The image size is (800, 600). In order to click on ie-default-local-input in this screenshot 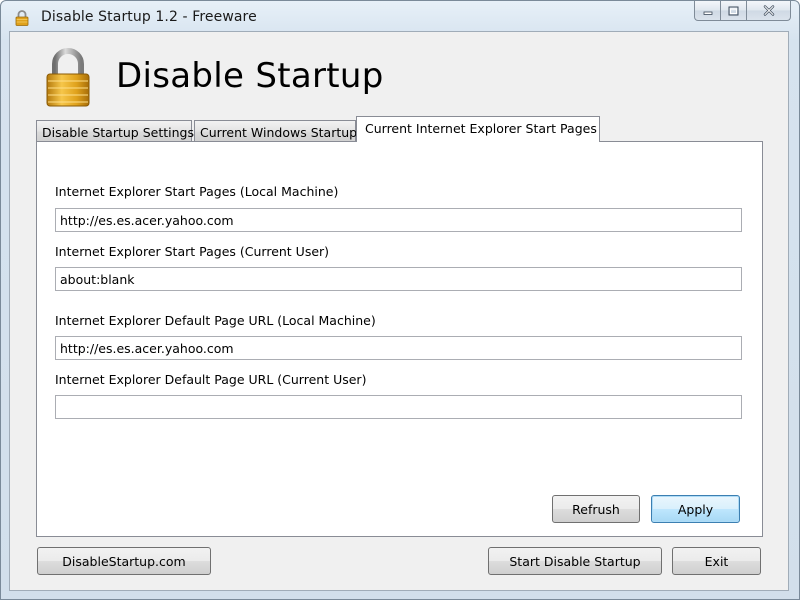, I will do `click(398, 348)`.